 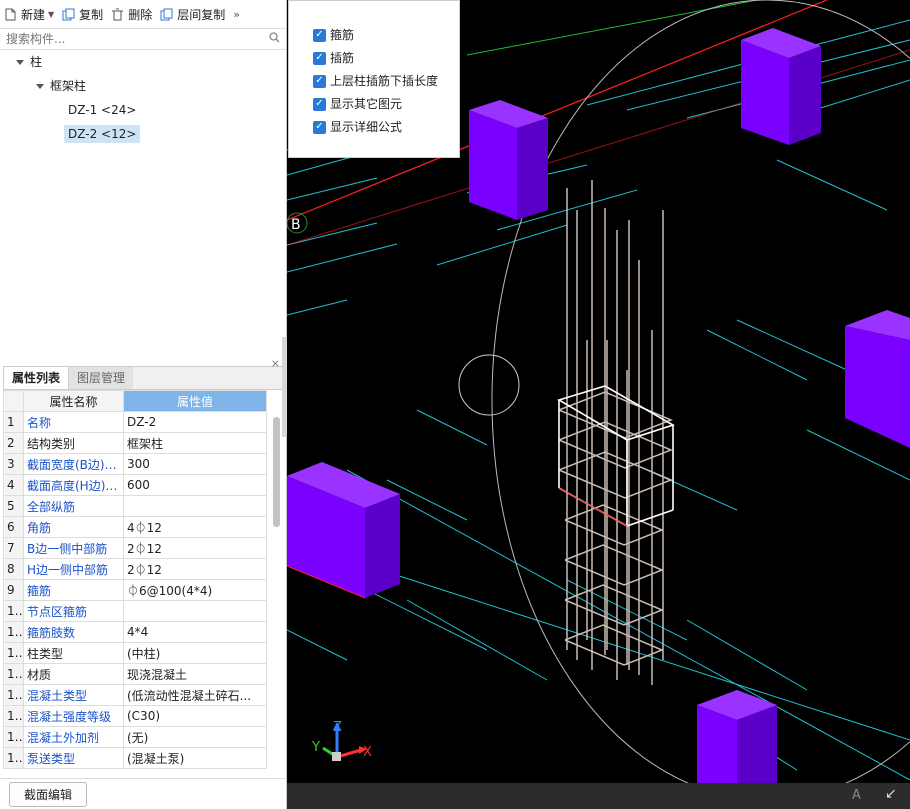 I want to click on property-value: (无), so click(x=195, y=737).